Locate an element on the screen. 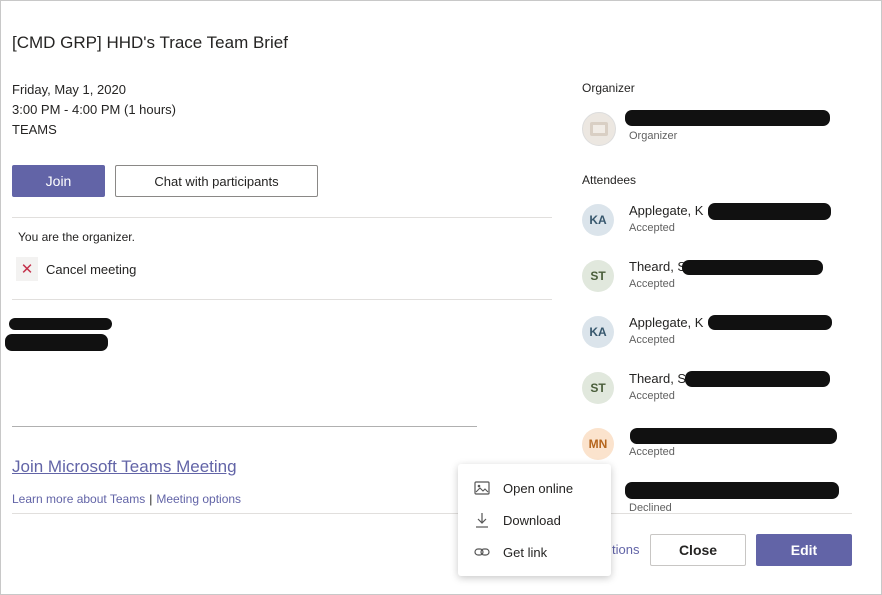  open-online-icon is located at coordinates (482, 488).